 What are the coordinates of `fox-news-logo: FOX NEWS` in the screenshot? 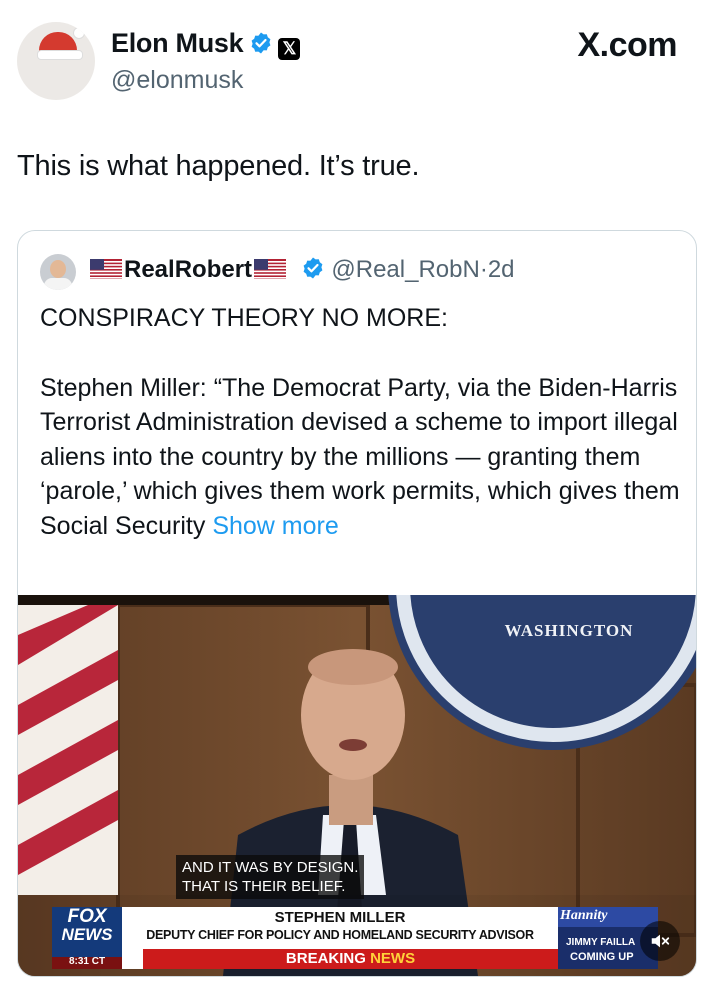 It's located at (87, 925).